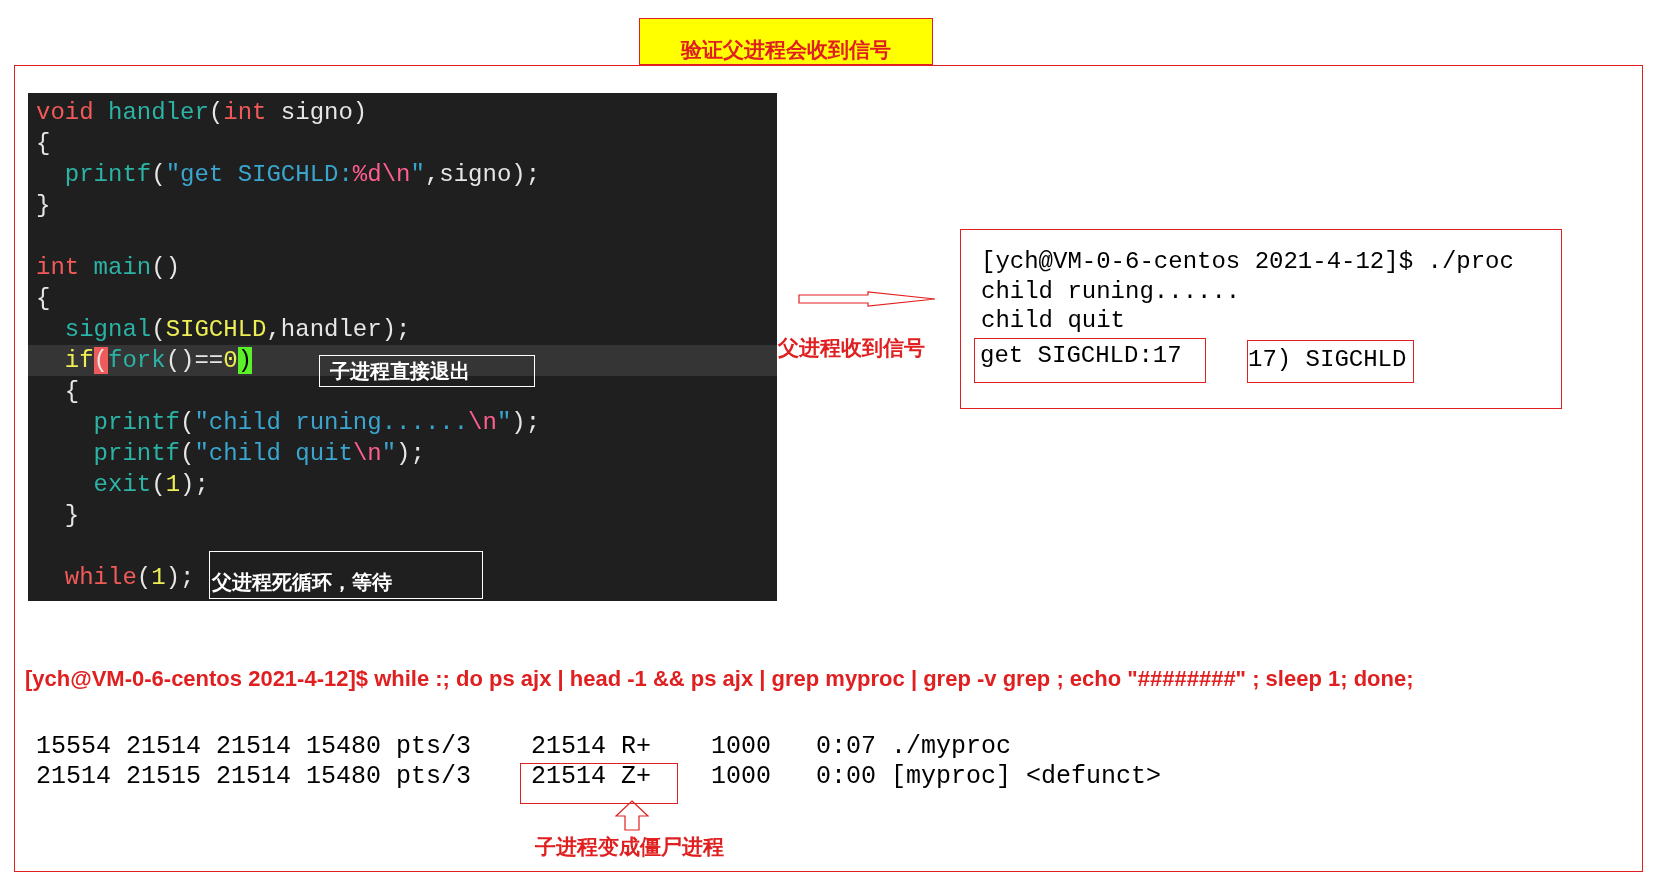  I want to click on terminal-output: 17) SIGCHLD, so click(1327, 360).